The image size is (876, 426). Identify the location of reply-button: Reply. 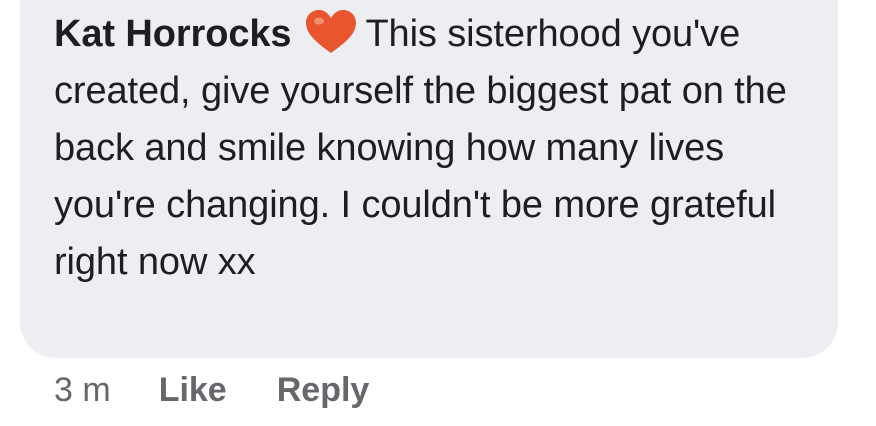
(323, 390).